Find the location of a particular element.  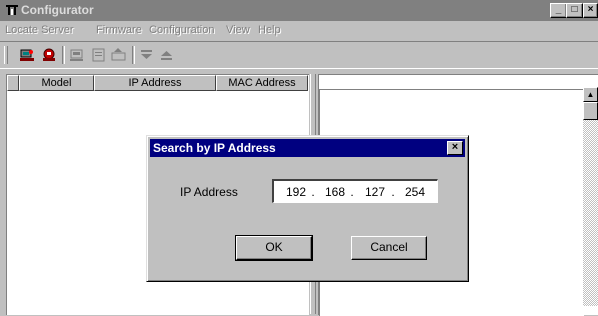

column-header-ip-address: IP Address is located at coordinates (155, 83).